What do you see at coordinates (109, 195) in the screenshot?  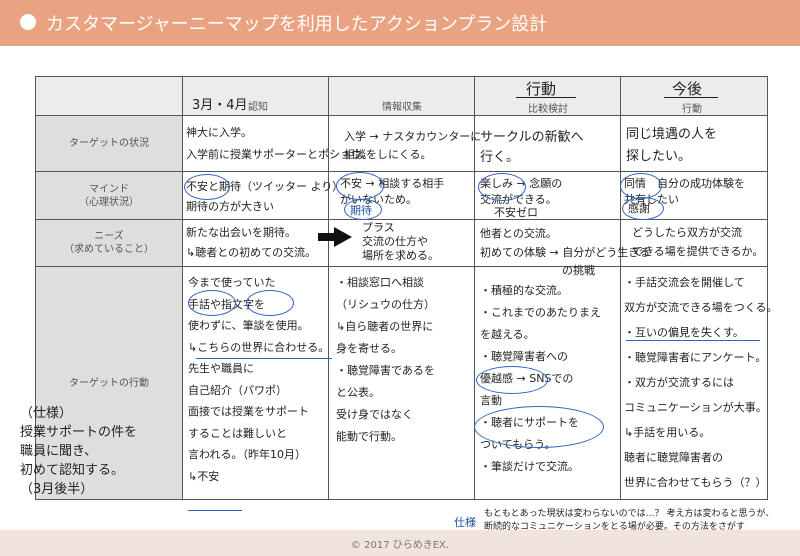 I see `row-header-mind: マインド （心理状況）` at bounding box center [109, 195].